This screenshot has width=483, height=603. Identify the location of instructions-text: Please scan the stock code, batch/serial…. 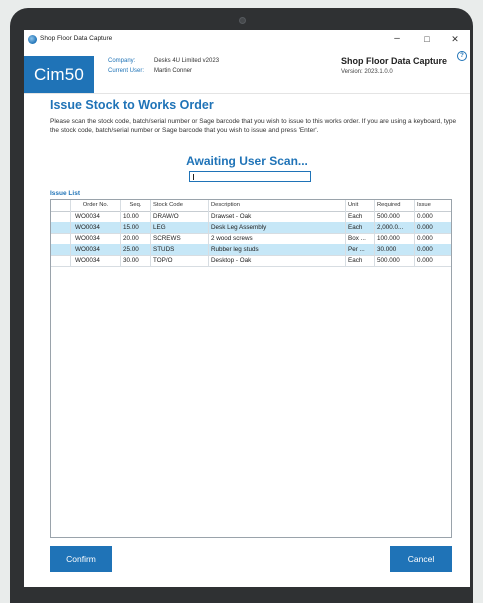
(253, 126).